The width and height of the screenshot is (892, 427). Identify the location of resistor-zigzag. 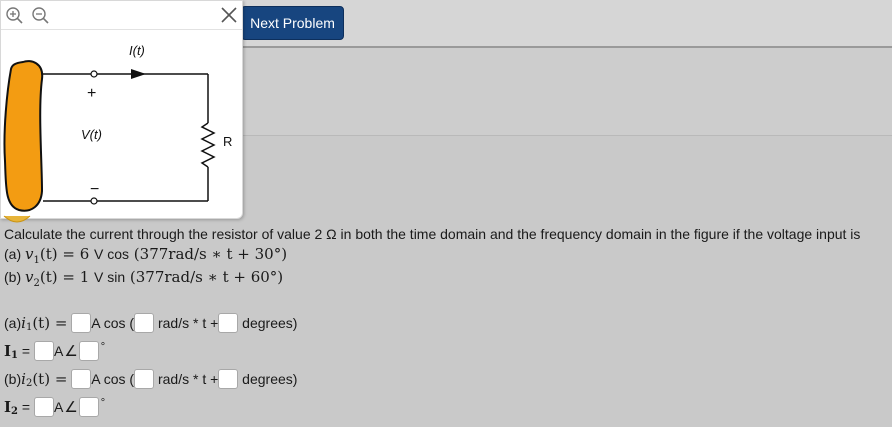
(208, 145).